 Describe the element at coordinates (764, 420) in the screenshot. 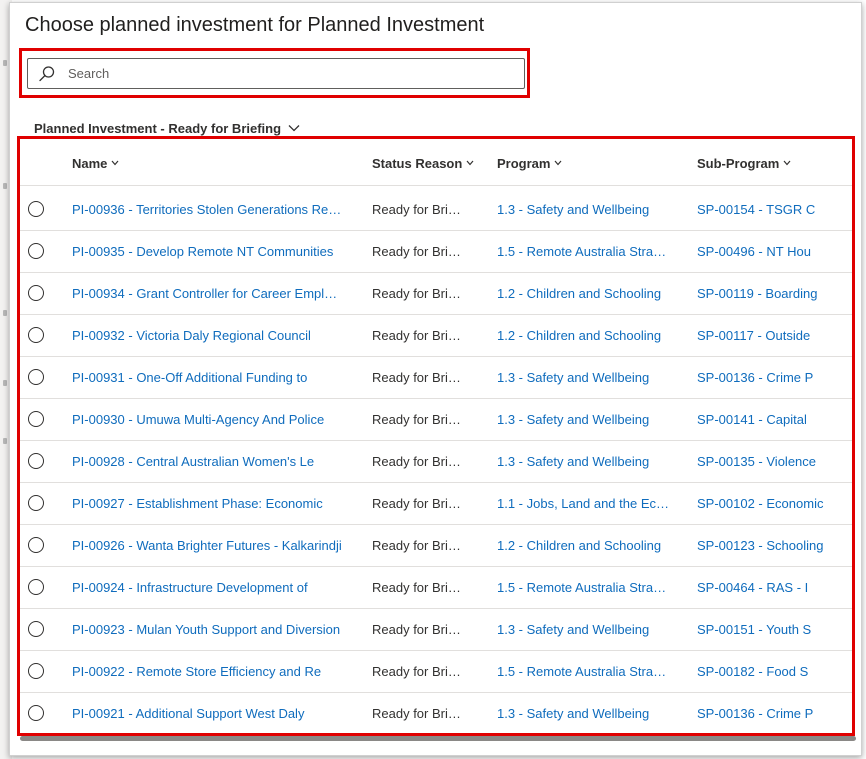

I see `cell-sub-program: SP-00141 - Capital` at that location.